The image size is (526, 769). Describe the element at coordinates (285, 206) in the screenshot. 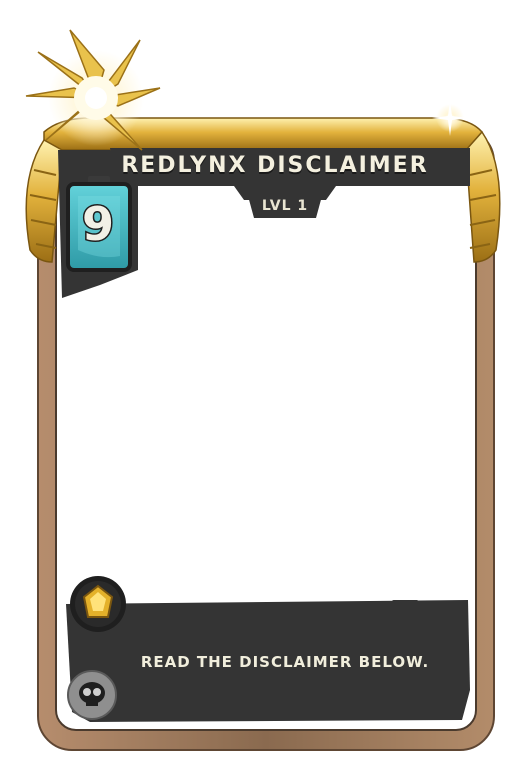

I see `card-level: LVL 1` at that location.